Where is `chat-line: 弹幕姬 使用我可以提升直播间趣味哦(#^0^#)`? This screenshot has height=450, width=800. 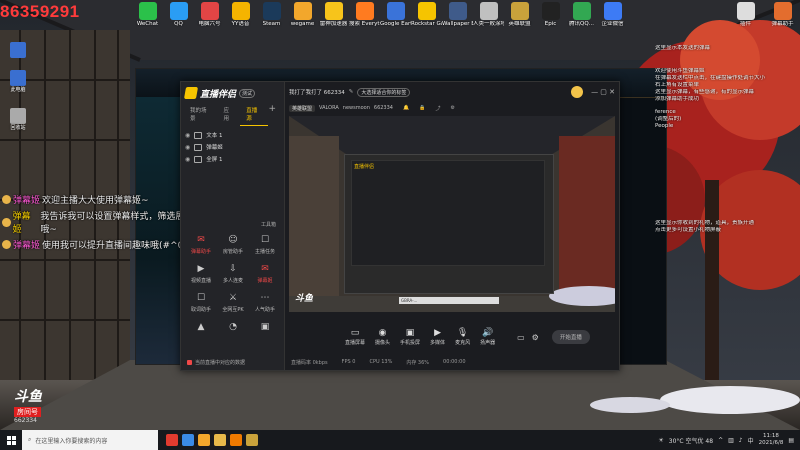
chat-line: 弹幕姬 使用我可以提升直播间趣味哦(#^0^#) is located at coordinates (102, 244).